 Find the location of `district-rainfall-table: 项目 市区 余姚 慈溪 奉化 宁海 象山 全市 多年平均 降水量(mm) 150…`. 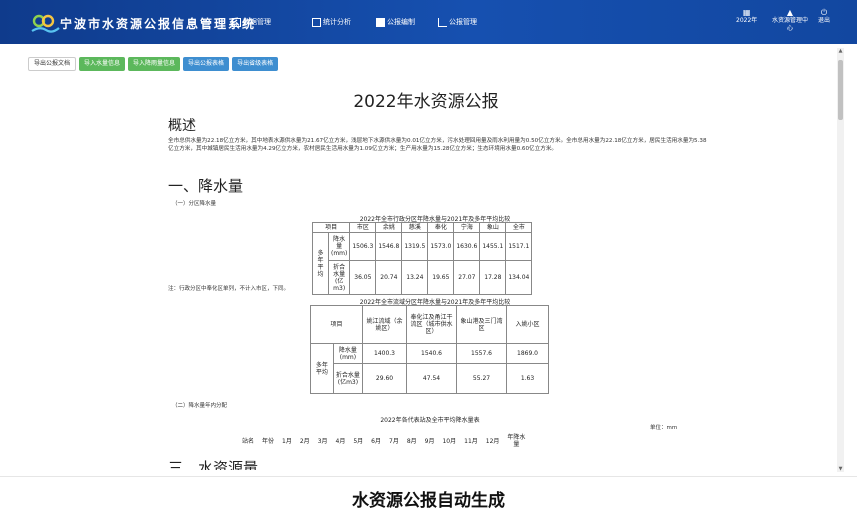

district-rainfall-table: 项目 市区 余姚 慈溪 奉化 宁海 象山 全市 多年平均 降水量(mm) 150… is located at coordinates (422, 258).